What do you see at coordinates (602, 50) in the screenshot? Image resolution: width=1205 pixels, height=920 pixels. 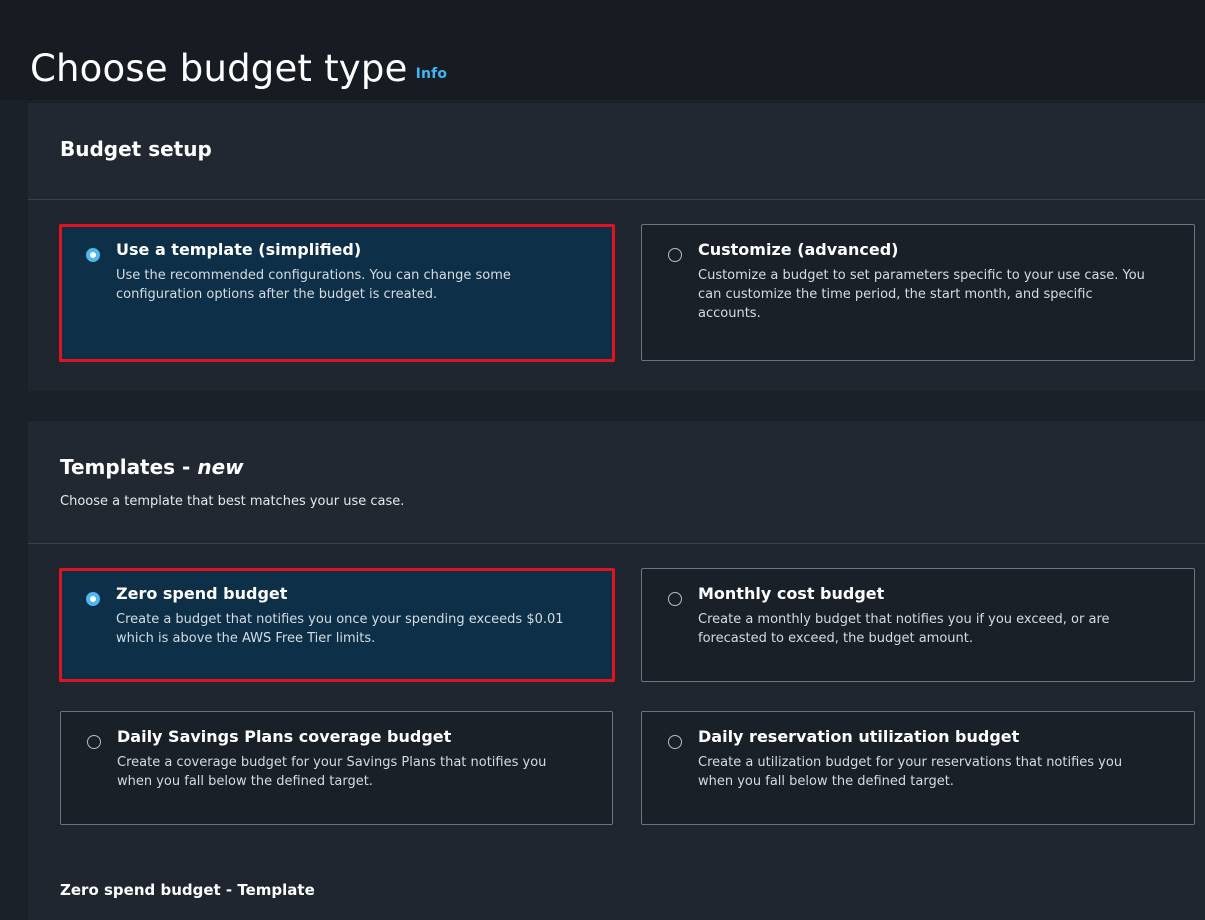 I see `page-header: Choose budget type Info` at bounding box center [602, 50].